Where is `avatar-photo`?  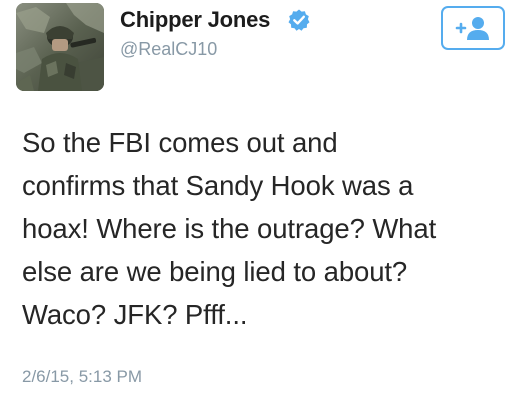
avatar-photo is located at coordinates (60, 47).